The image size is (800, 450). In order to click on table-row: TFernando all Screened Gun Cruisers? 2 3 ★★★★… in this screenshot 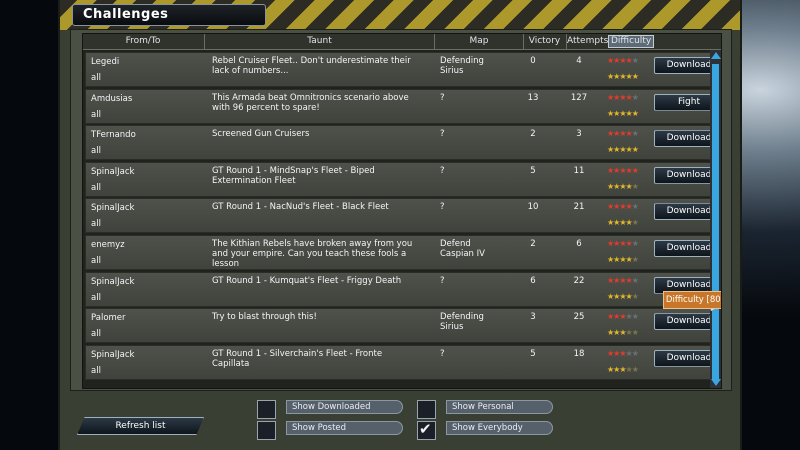, I will do `click(403, 143)`.